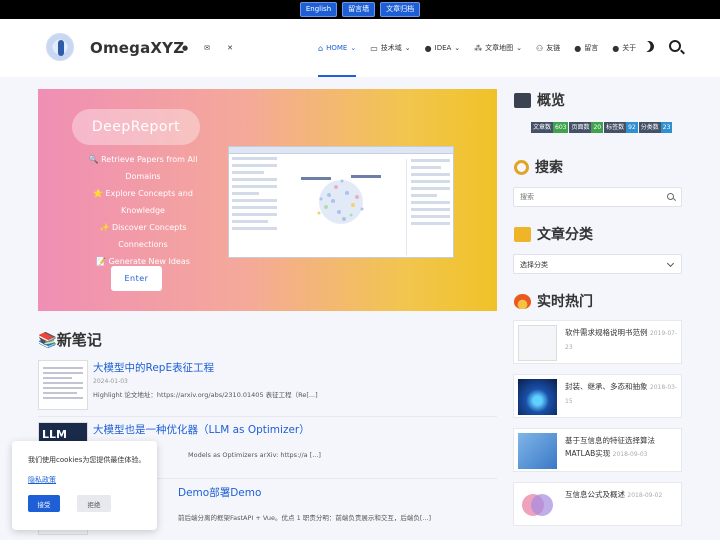  What do you see at coordinates (400, 9) in the screenshot?
I see `archive-button: 文章归档` at bounding box center [400, 9].